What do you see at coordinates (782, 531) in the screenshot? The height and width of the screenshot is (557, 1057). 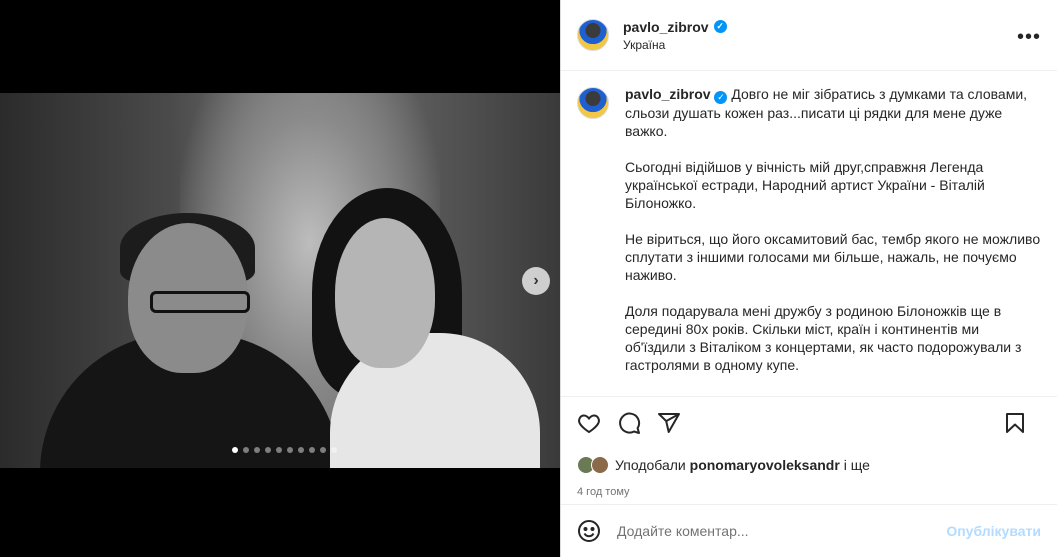 I see `comment-input` at bounding box center [782, 531].